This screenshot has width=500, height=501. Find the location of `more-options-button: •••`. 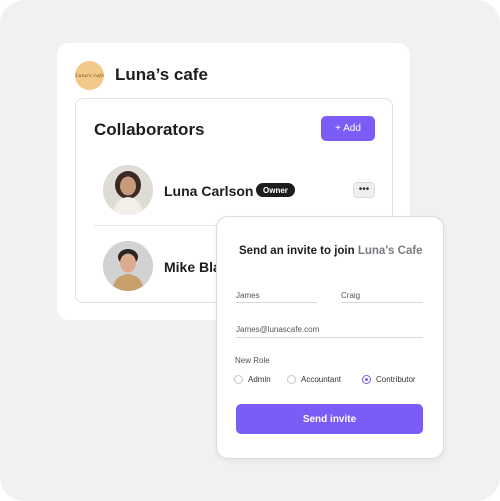

more-options-button: ••• is located at coordinates (364, 190).